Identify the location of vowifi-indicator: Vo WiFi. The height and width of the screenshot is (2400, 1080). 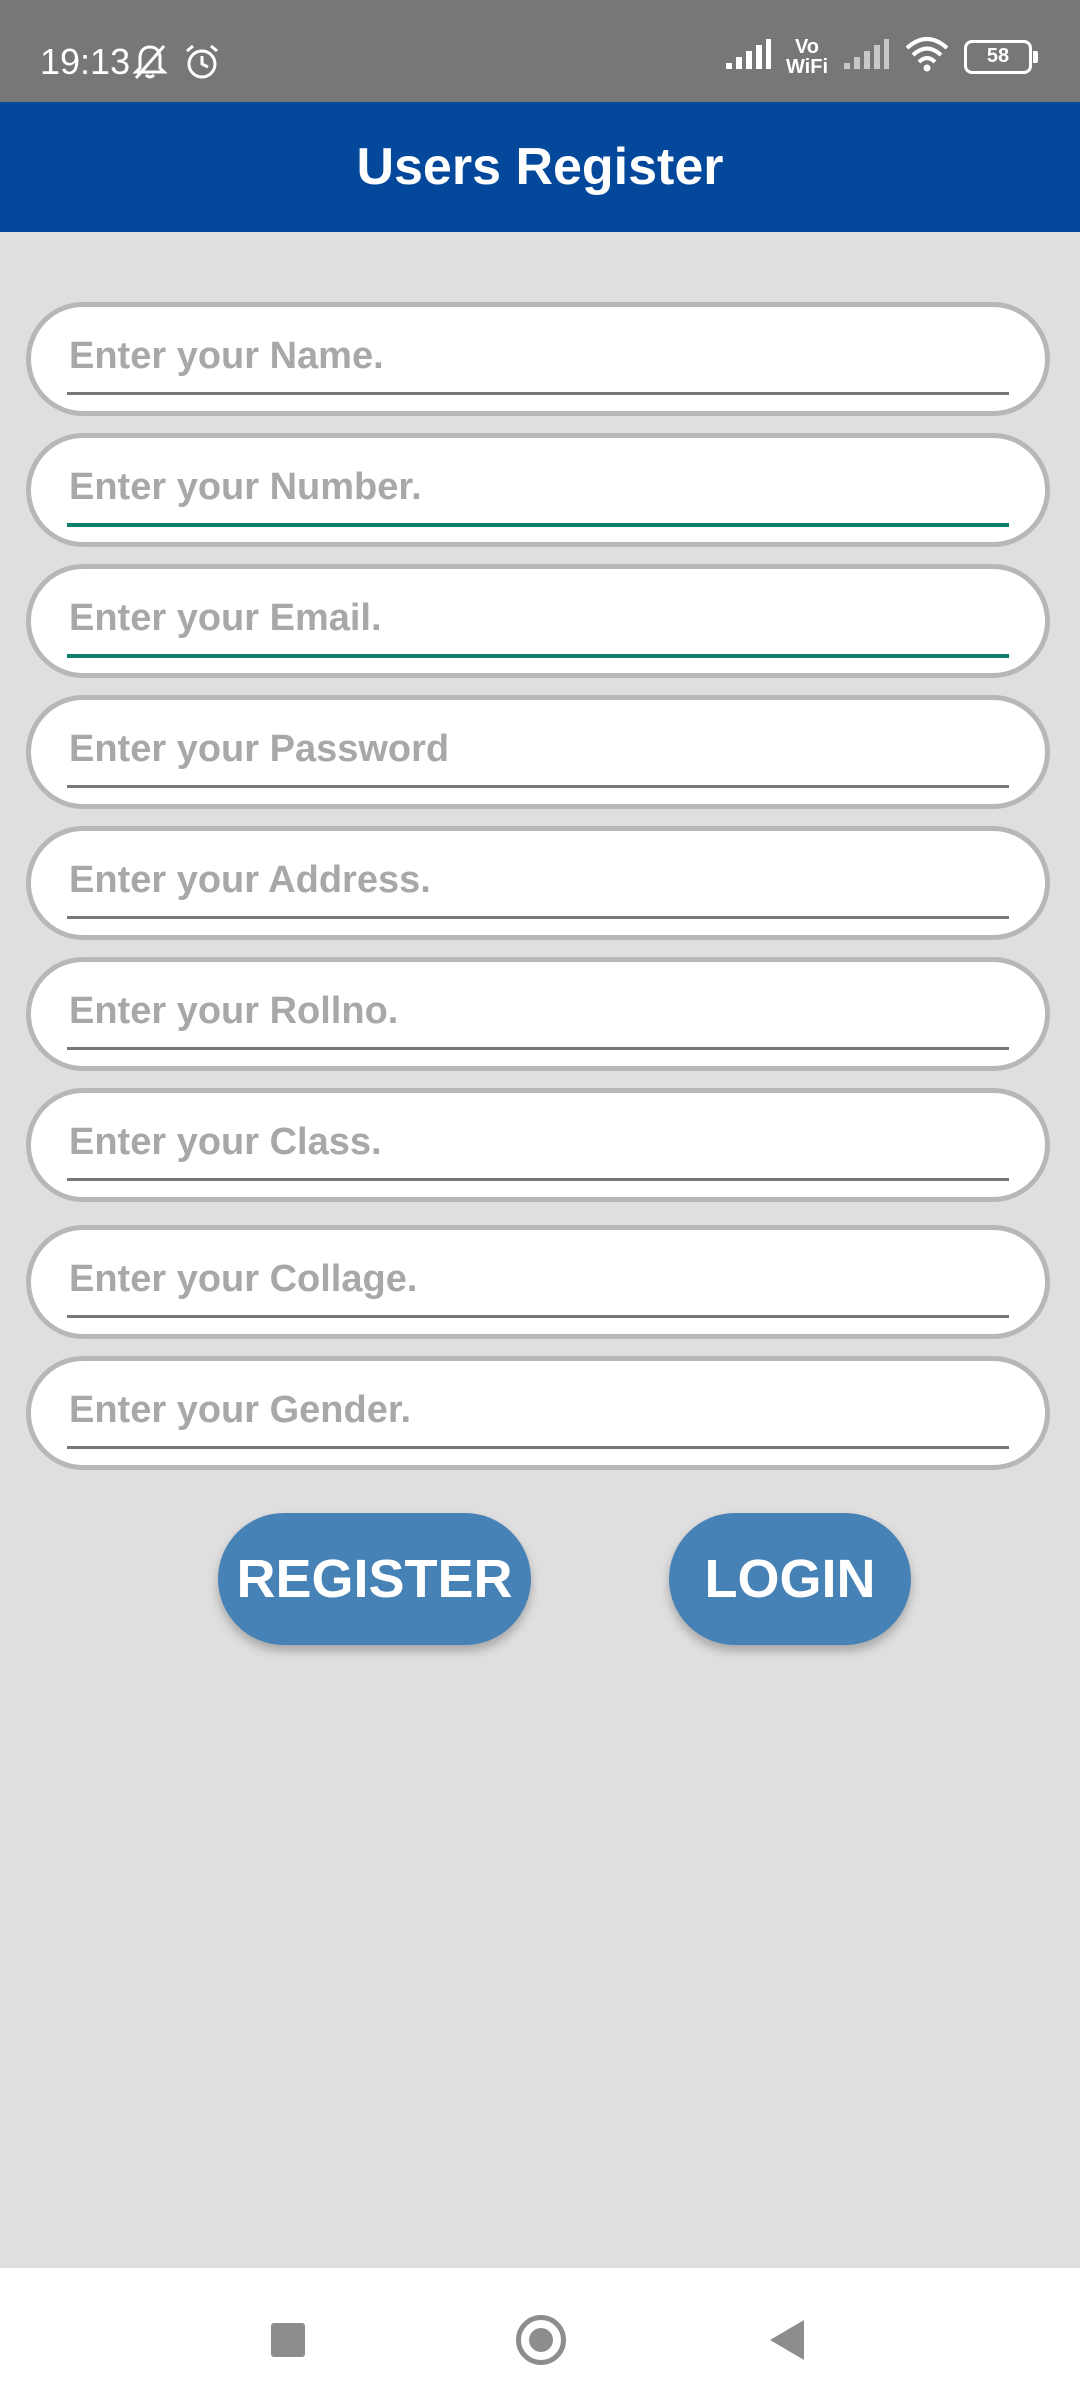
(806, 56).